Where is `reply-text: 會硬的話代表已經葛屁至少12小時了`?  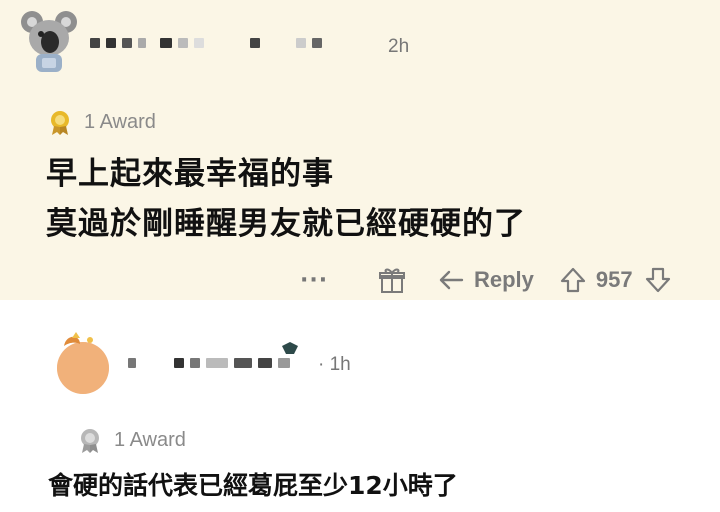 reply-text: 會硬的話代表已經葛屁至少12小時了 is located at coordinates (253, 485).